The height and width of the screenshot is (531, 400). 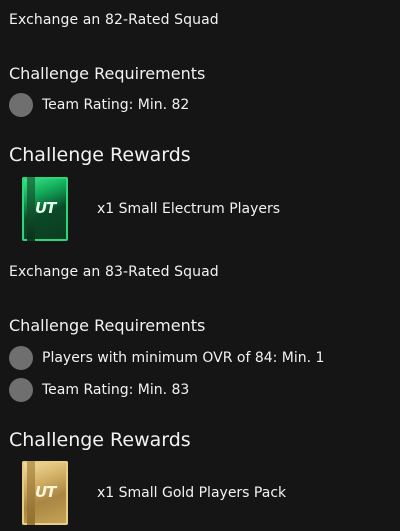 I want to click on requirement-label: Team Rating: Min. 82, so click(x=116, y=105).